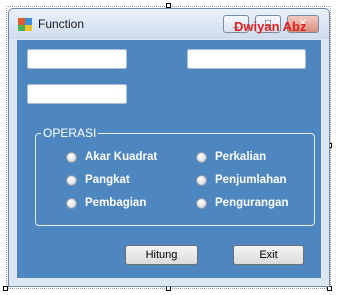 This screenshot has width=337, height=295. Describe the element at coordinates (161, 255) in the screenshot. I see `hitung-button: Hitung` at that location.